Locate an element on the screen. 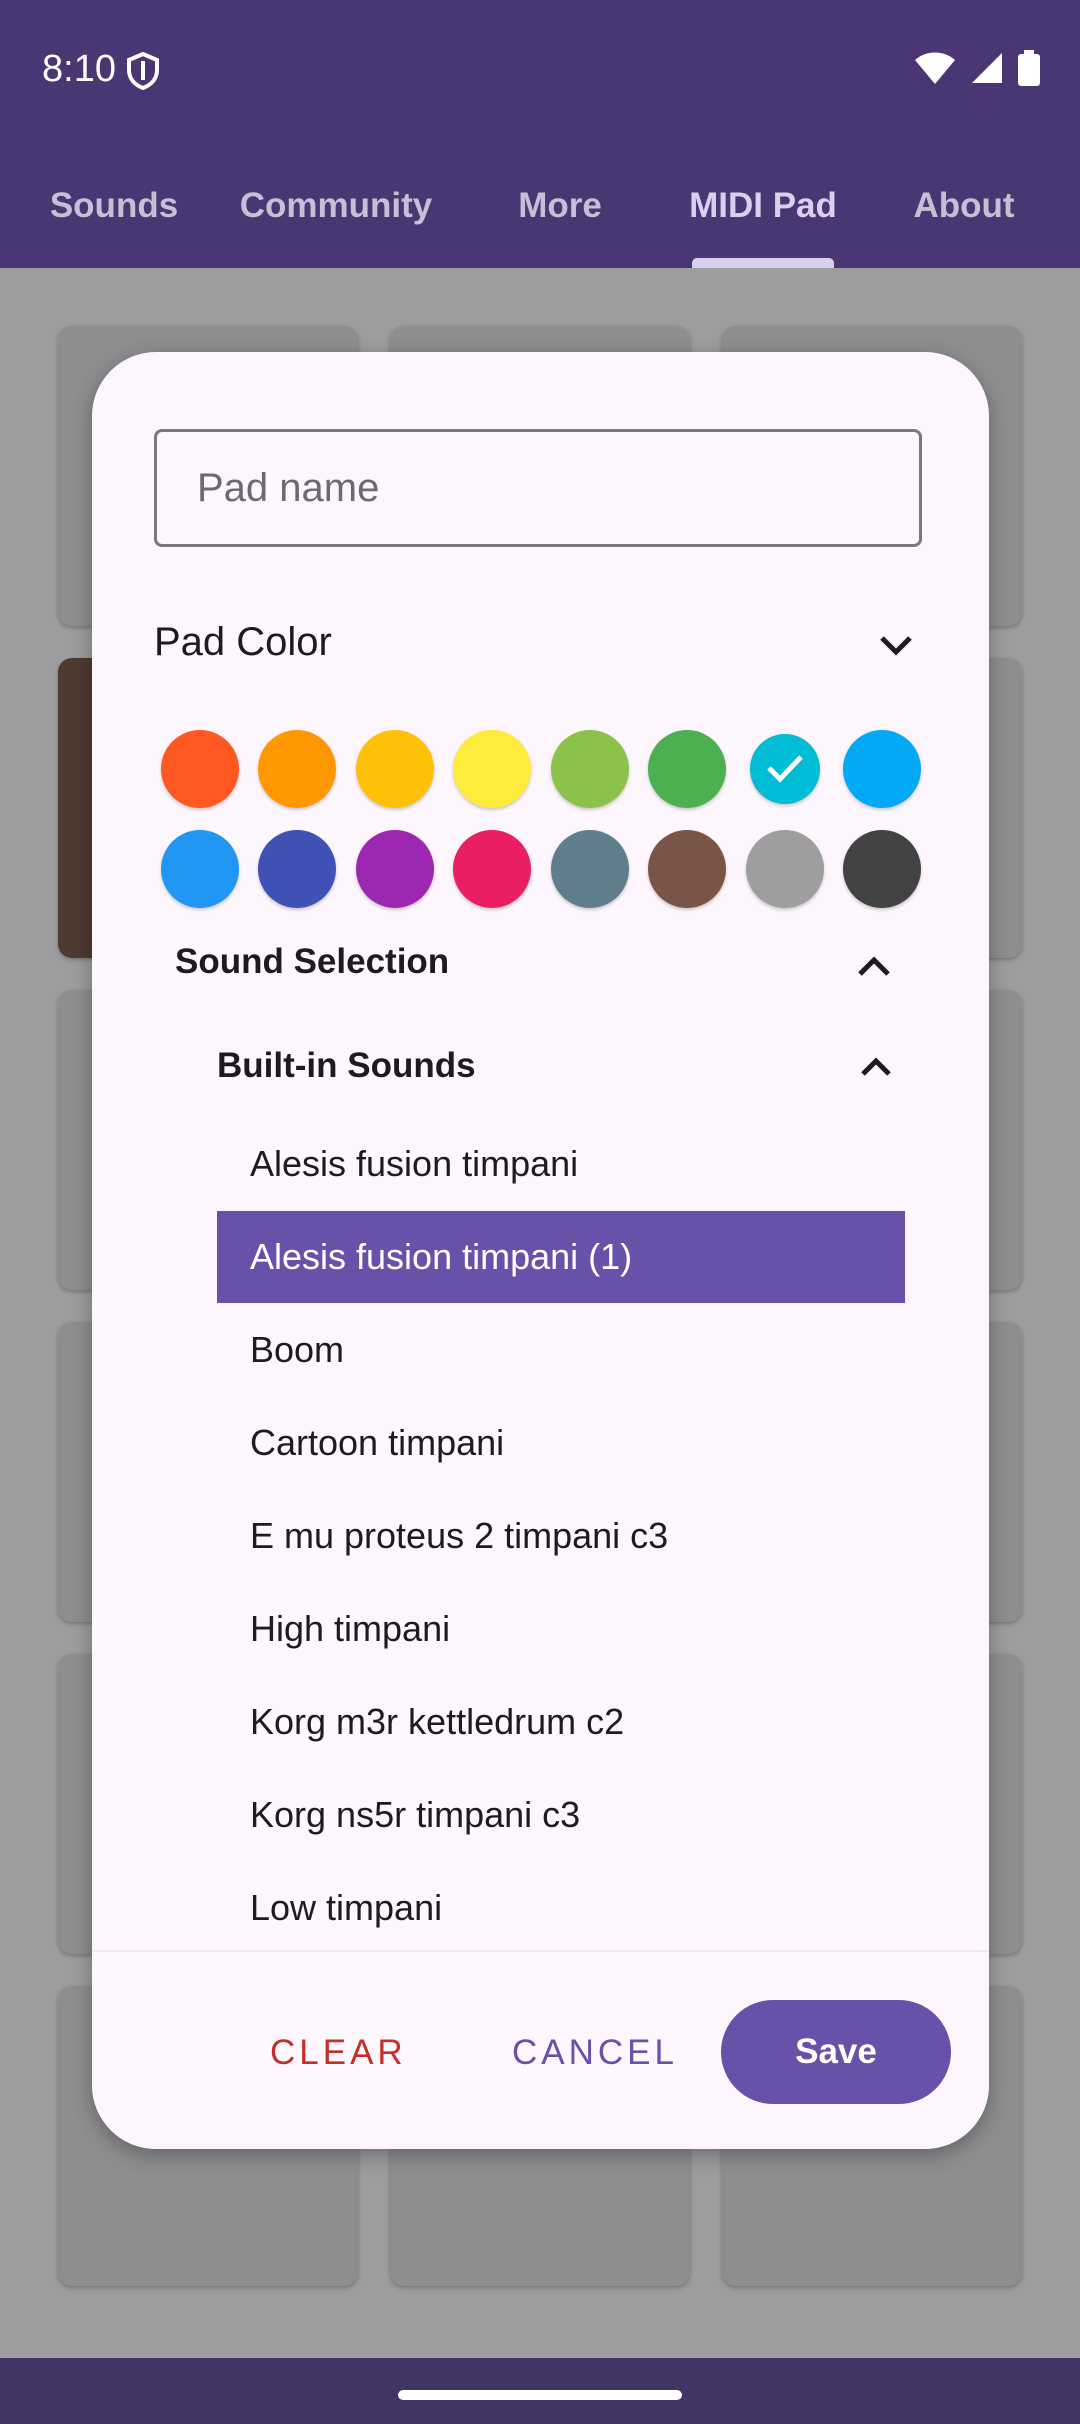 This screenshot has height=2424, width=1080. tab-midi-pad: MIDI Pad is located at coordinates (763, 206).